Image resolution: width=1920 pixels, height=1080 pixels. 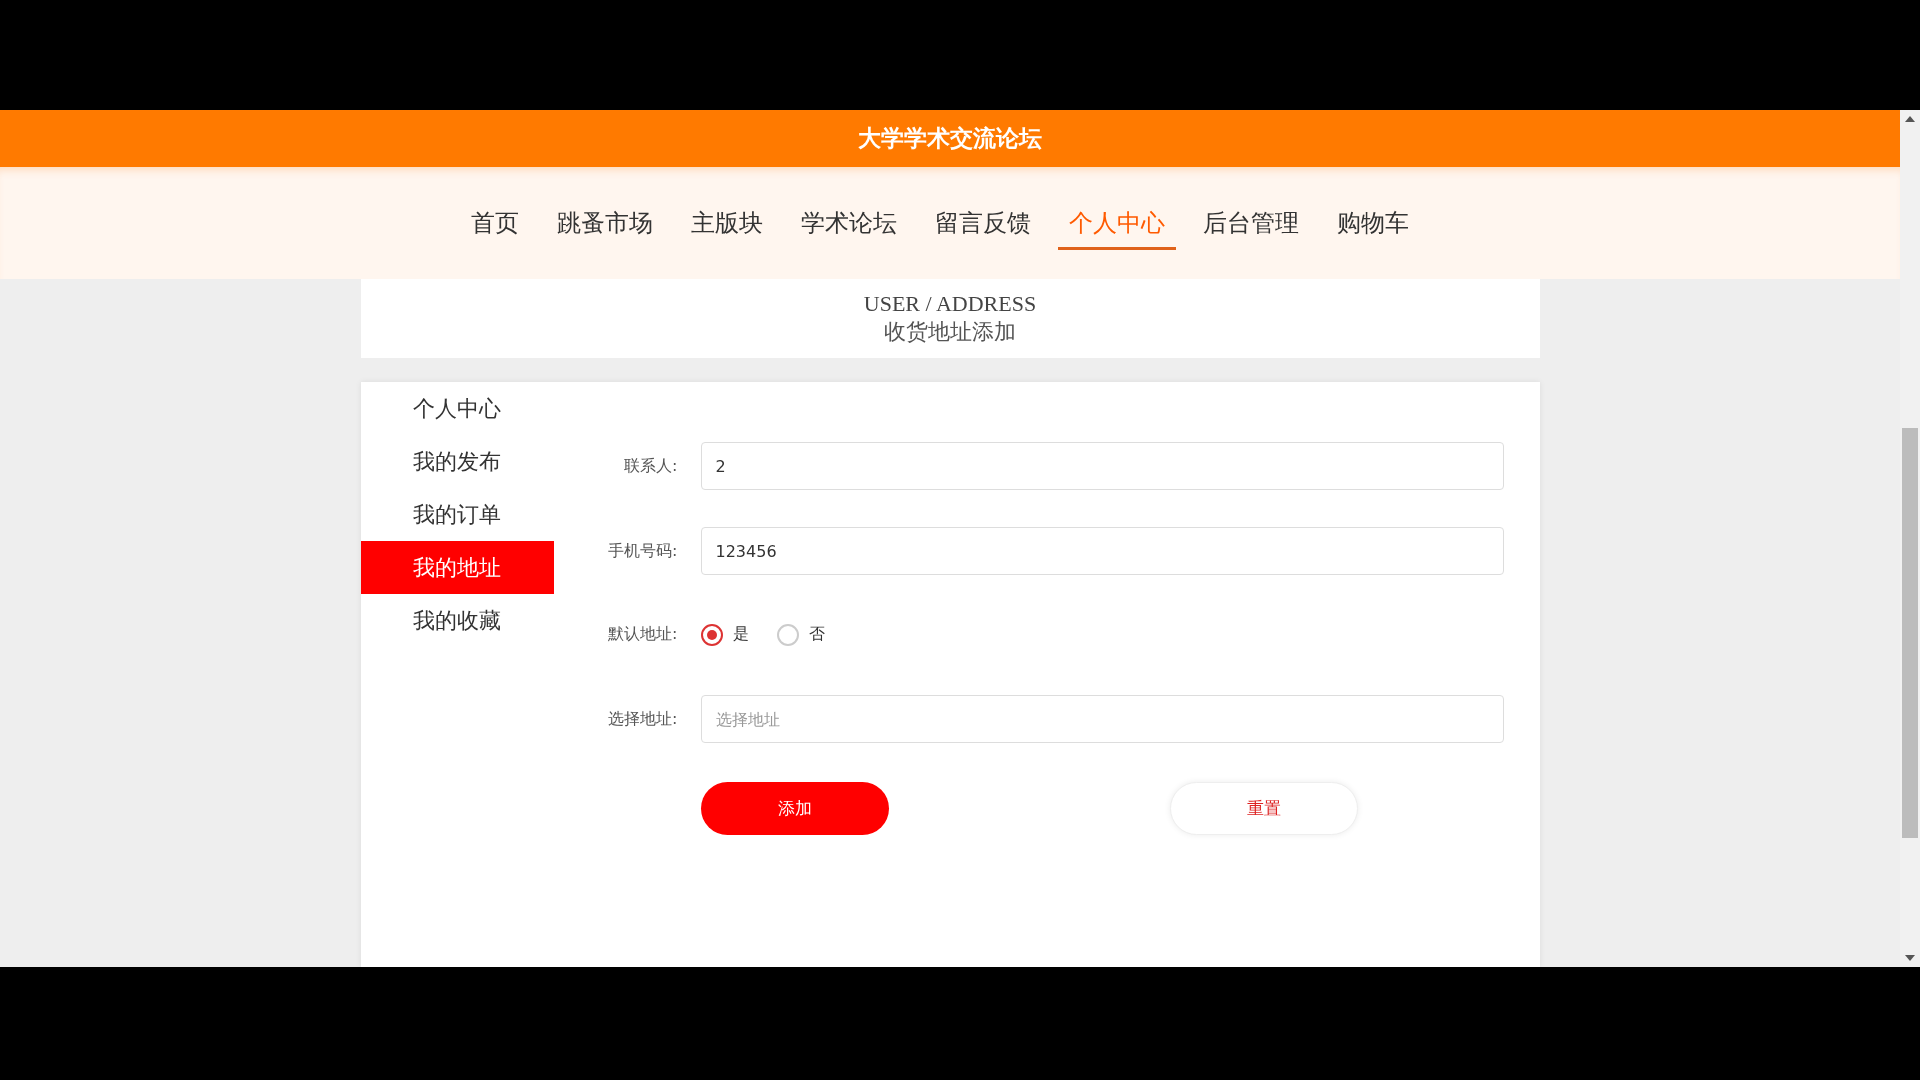 I want to click on field-label: 联系人:, so click(x=651, y=466).